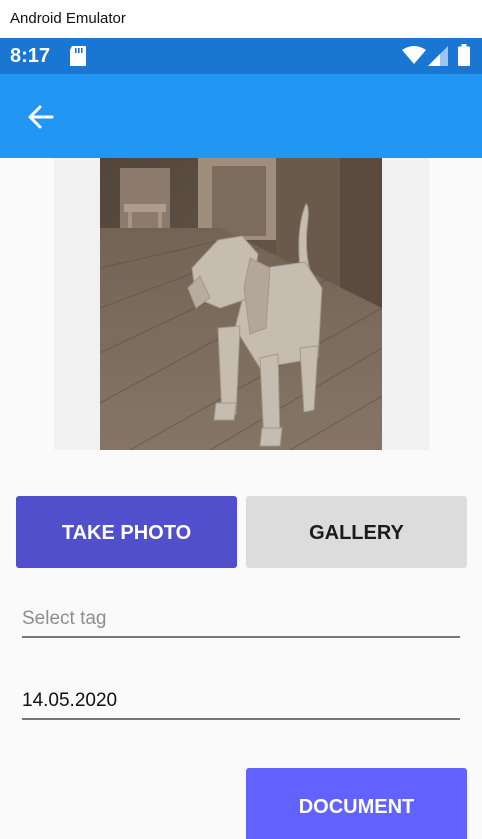 Image resolution: width=482 pixels, height=839 pixels. I want to click on document-button: DOCUMENT, so click(356, 803).